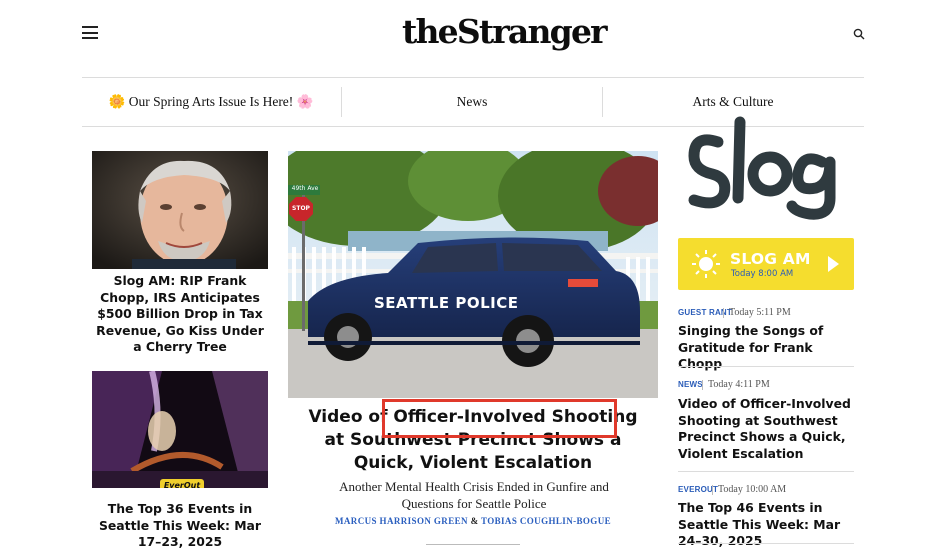  Describe the element at coordinates (546, 521) in the screenshot. I see `author-link: TOBIAS COUGHLIN-BOGUE` at that location.